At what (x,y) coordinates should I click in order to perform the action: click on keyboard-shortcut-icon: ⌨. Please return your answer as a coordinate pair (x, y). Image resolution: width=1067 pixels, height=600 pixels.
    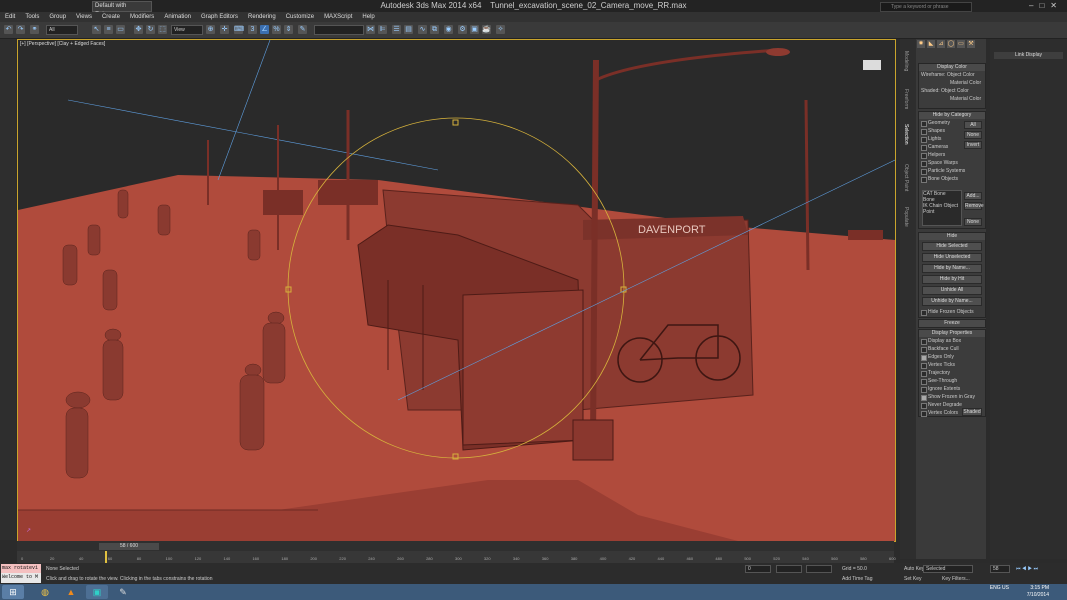
    Looking at the image, I should click on (239, 29).